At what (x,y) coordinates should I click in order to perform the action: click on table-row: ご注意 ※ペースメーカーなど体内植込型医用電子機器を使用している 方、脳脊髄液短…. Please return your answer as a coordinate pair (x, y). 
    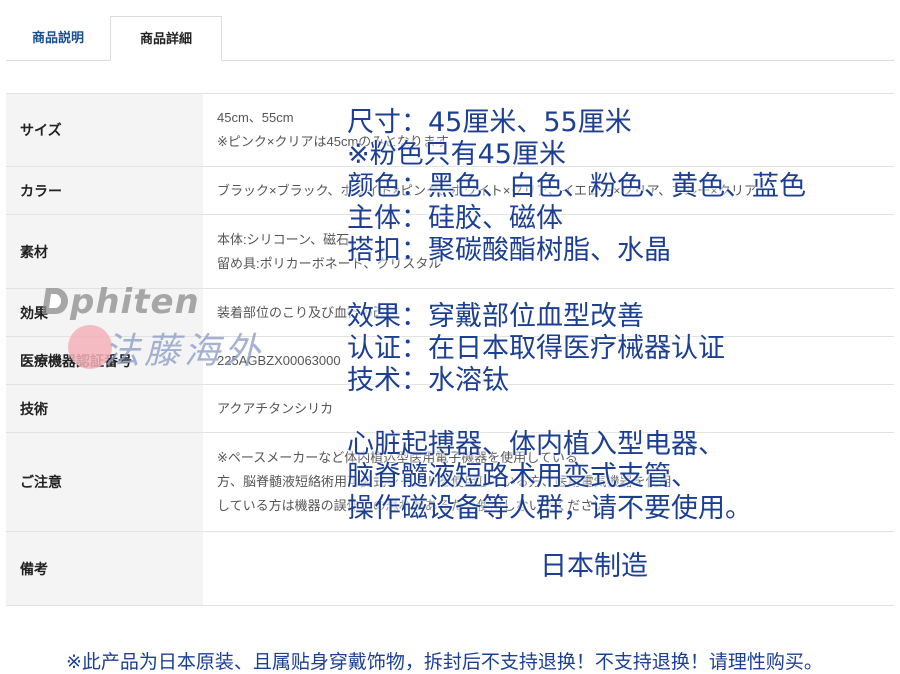
    Looking at the image, I should click on (450, 482).